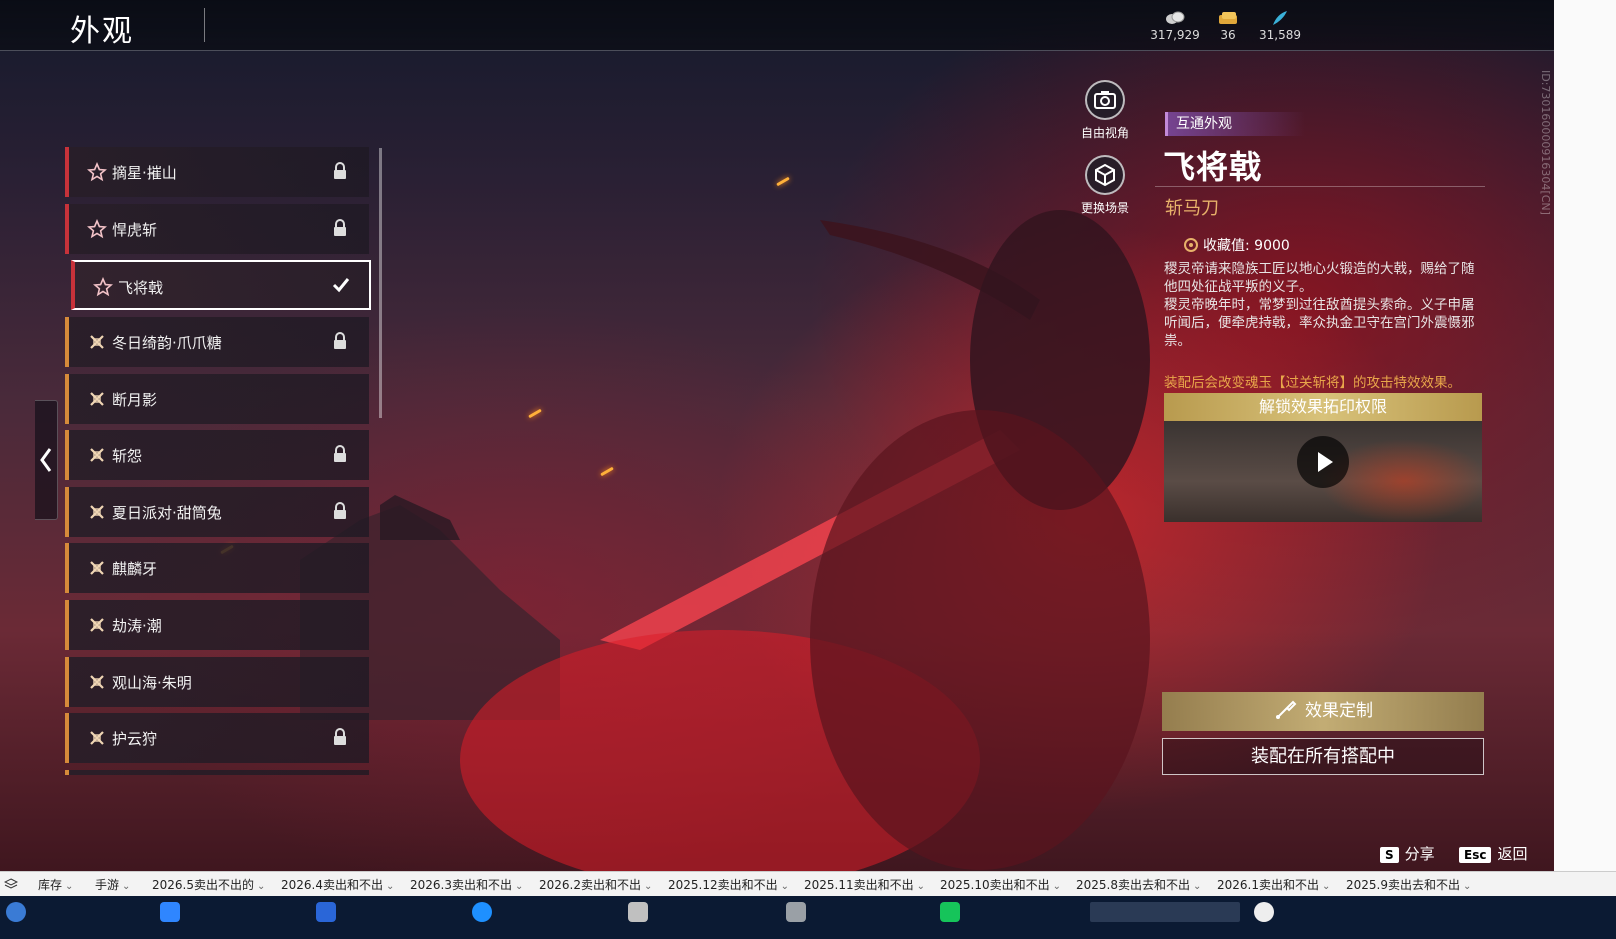  I want to click on share-label: 分享, so click(1419, 854).